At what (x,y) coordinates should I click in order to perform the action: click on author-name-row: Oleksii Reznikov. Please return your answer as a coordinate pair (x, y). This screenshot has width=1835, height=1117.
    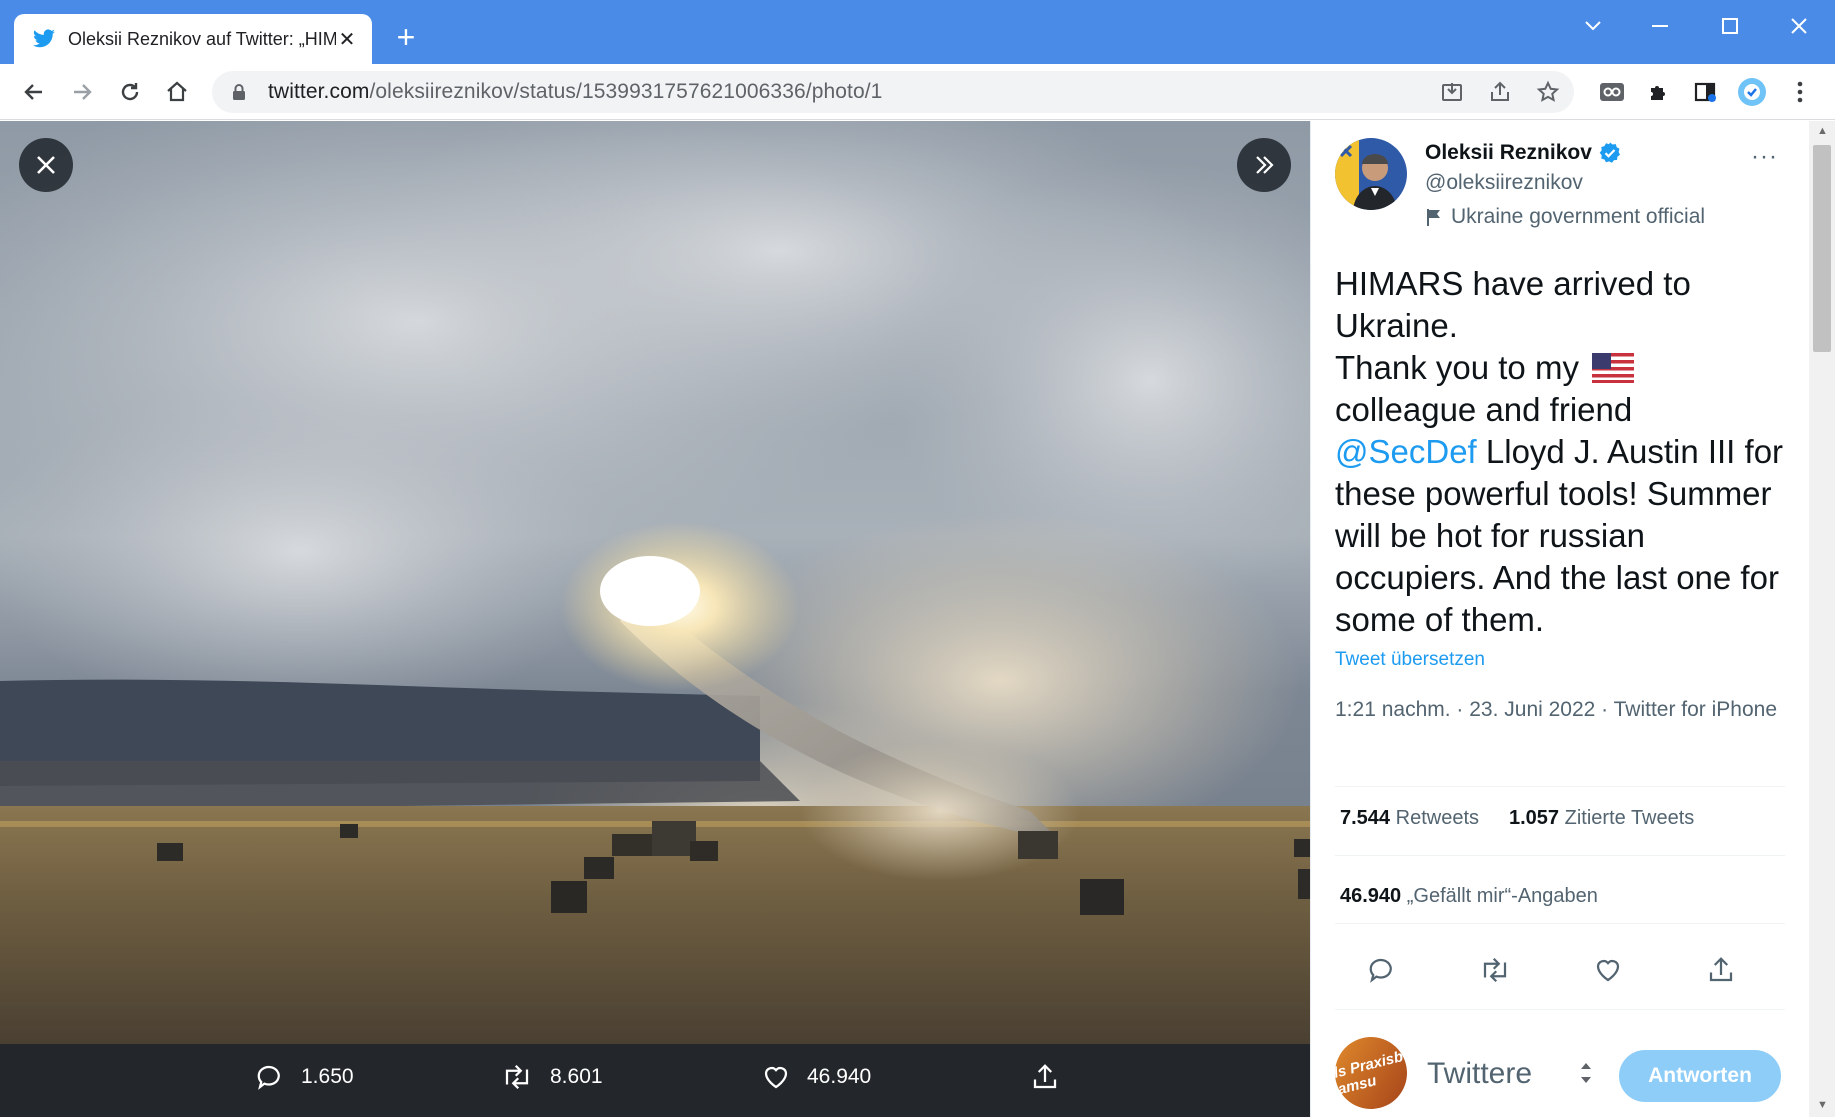
    Looking at the image, I should click on (1523, 153).